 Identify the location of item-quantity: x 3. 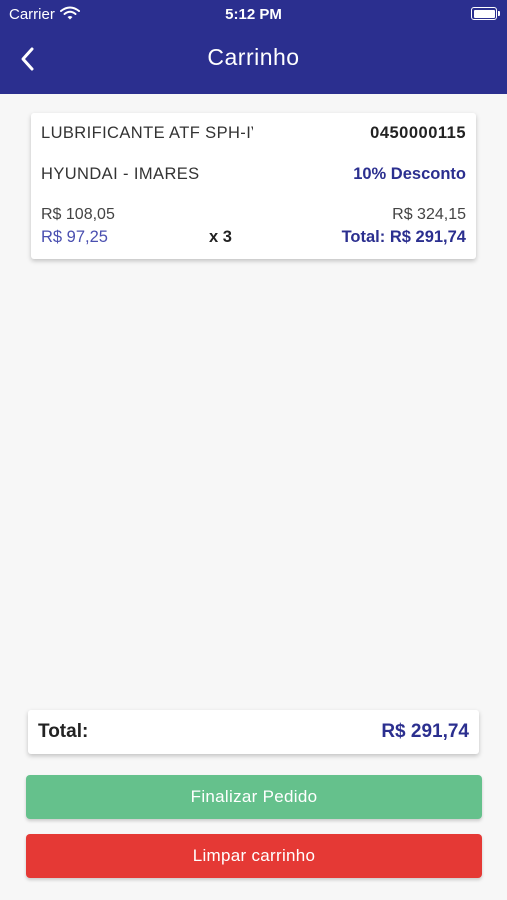
(220, 237).